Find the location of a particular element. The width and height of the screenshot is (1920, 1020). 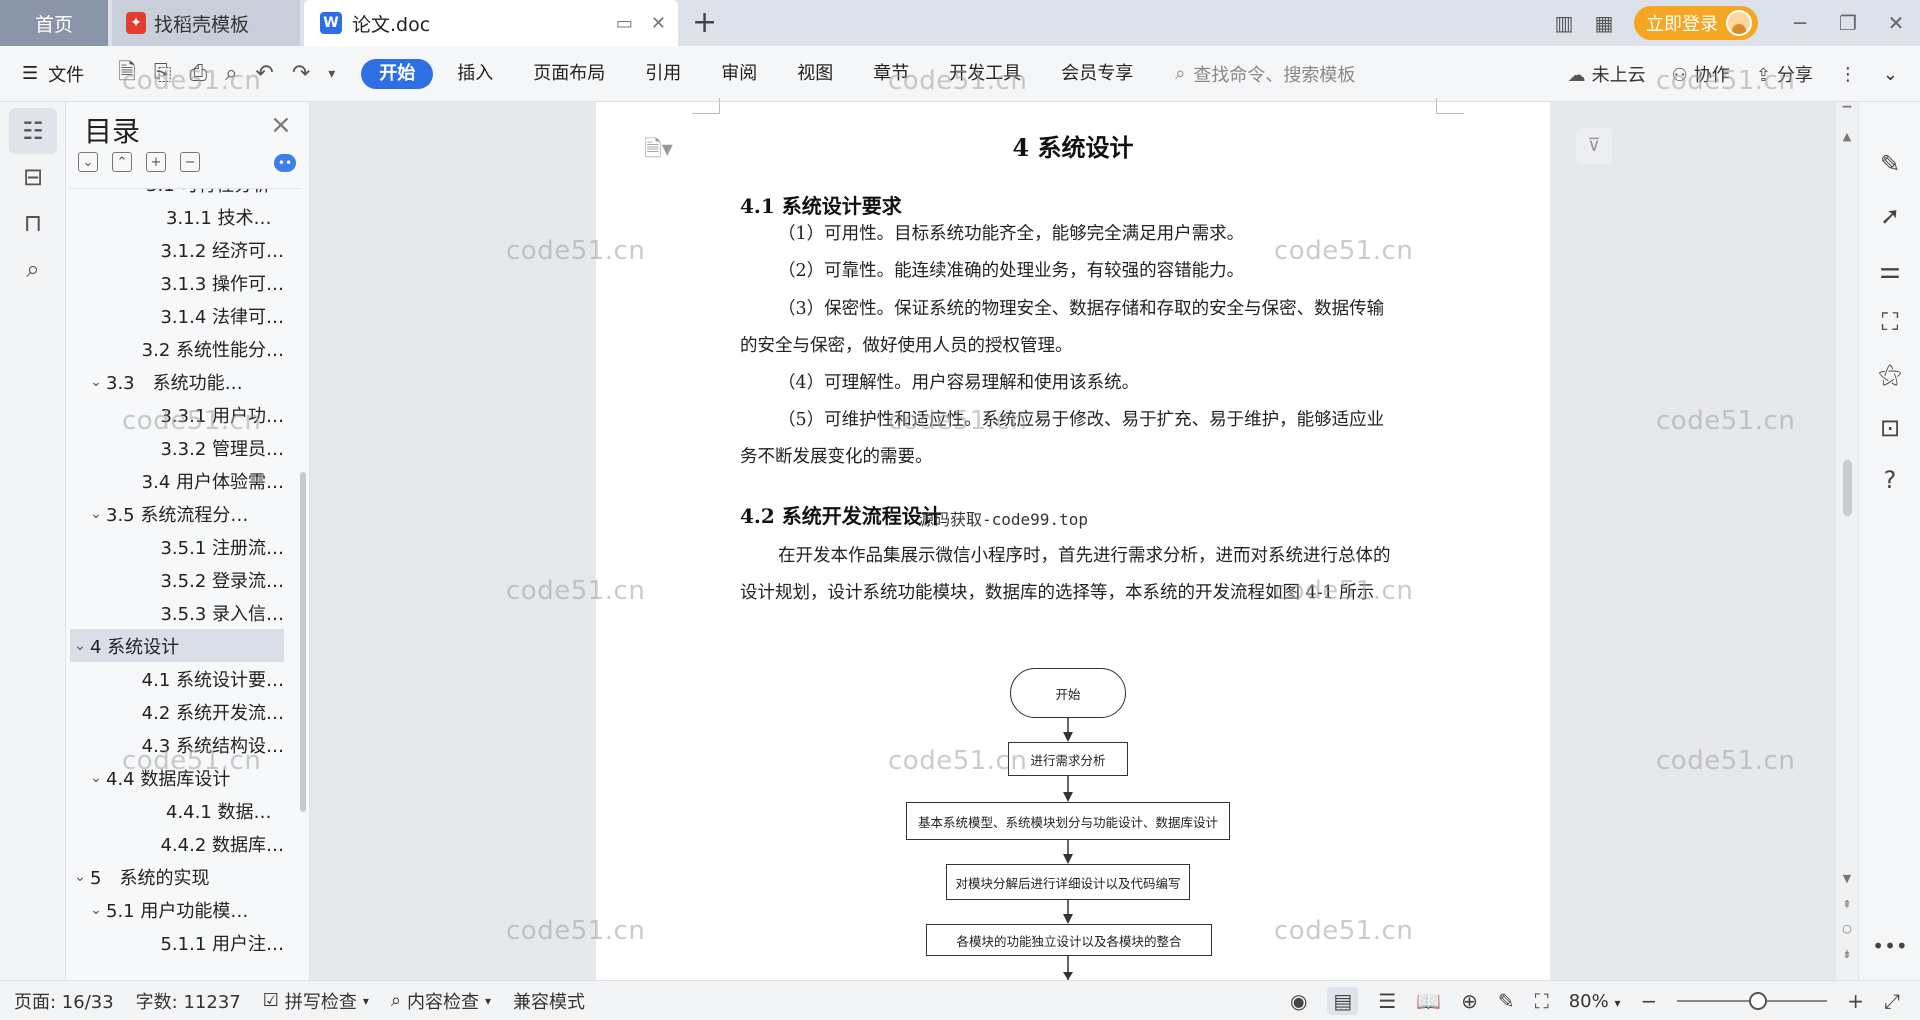

cloud-status: ☁ 未上云 is located at coordinates (1607, 74).